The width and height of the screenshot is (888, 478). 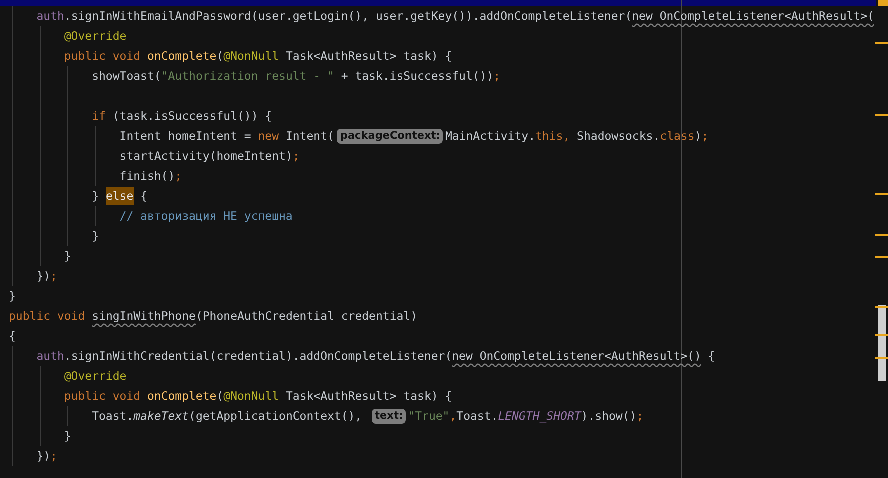 I want to click on code-text: "True",Toast.LENGTH_SHORT).show();, so click(x=526, y=416).